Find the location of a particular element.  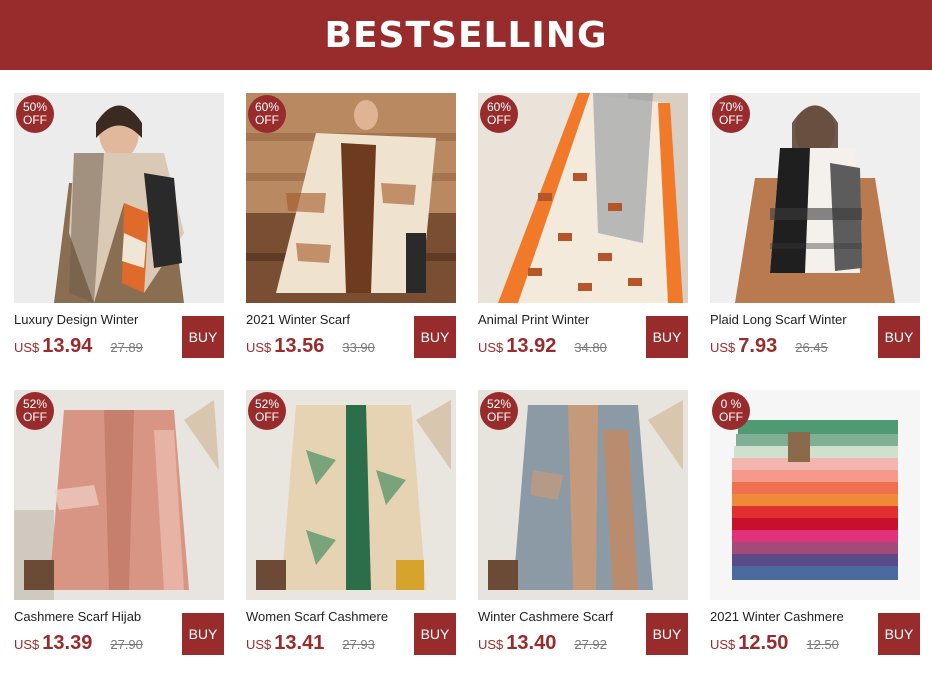

price-row: US$ 13.94 27.89 is located at coordinates (78, 348).